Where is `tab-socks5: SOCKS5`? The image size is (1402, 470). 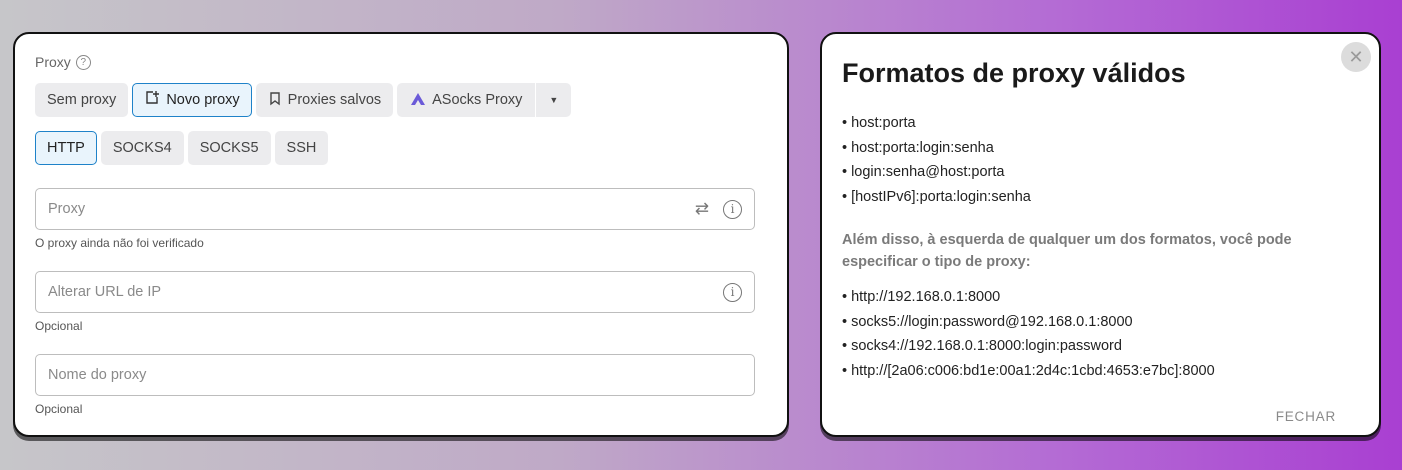
tab-socks5: SOCKS5 is located at coordinates (229, 148).